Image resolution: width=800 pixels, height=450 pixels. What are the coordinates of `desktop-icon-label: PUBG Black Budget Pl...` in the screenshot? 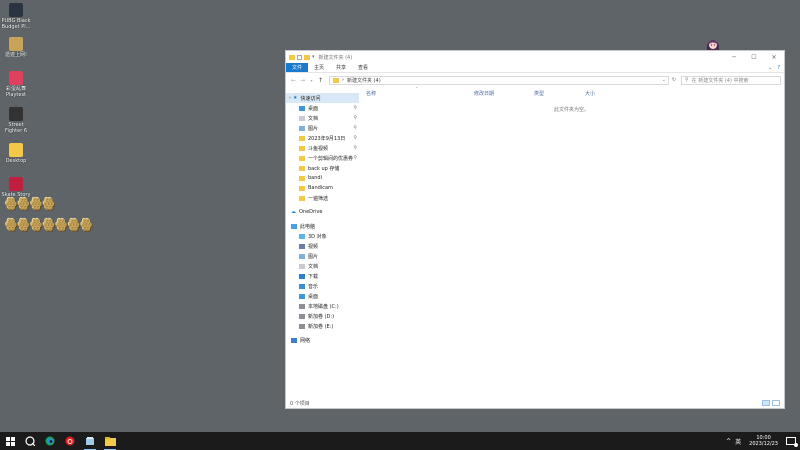 It's located at (16, 24).